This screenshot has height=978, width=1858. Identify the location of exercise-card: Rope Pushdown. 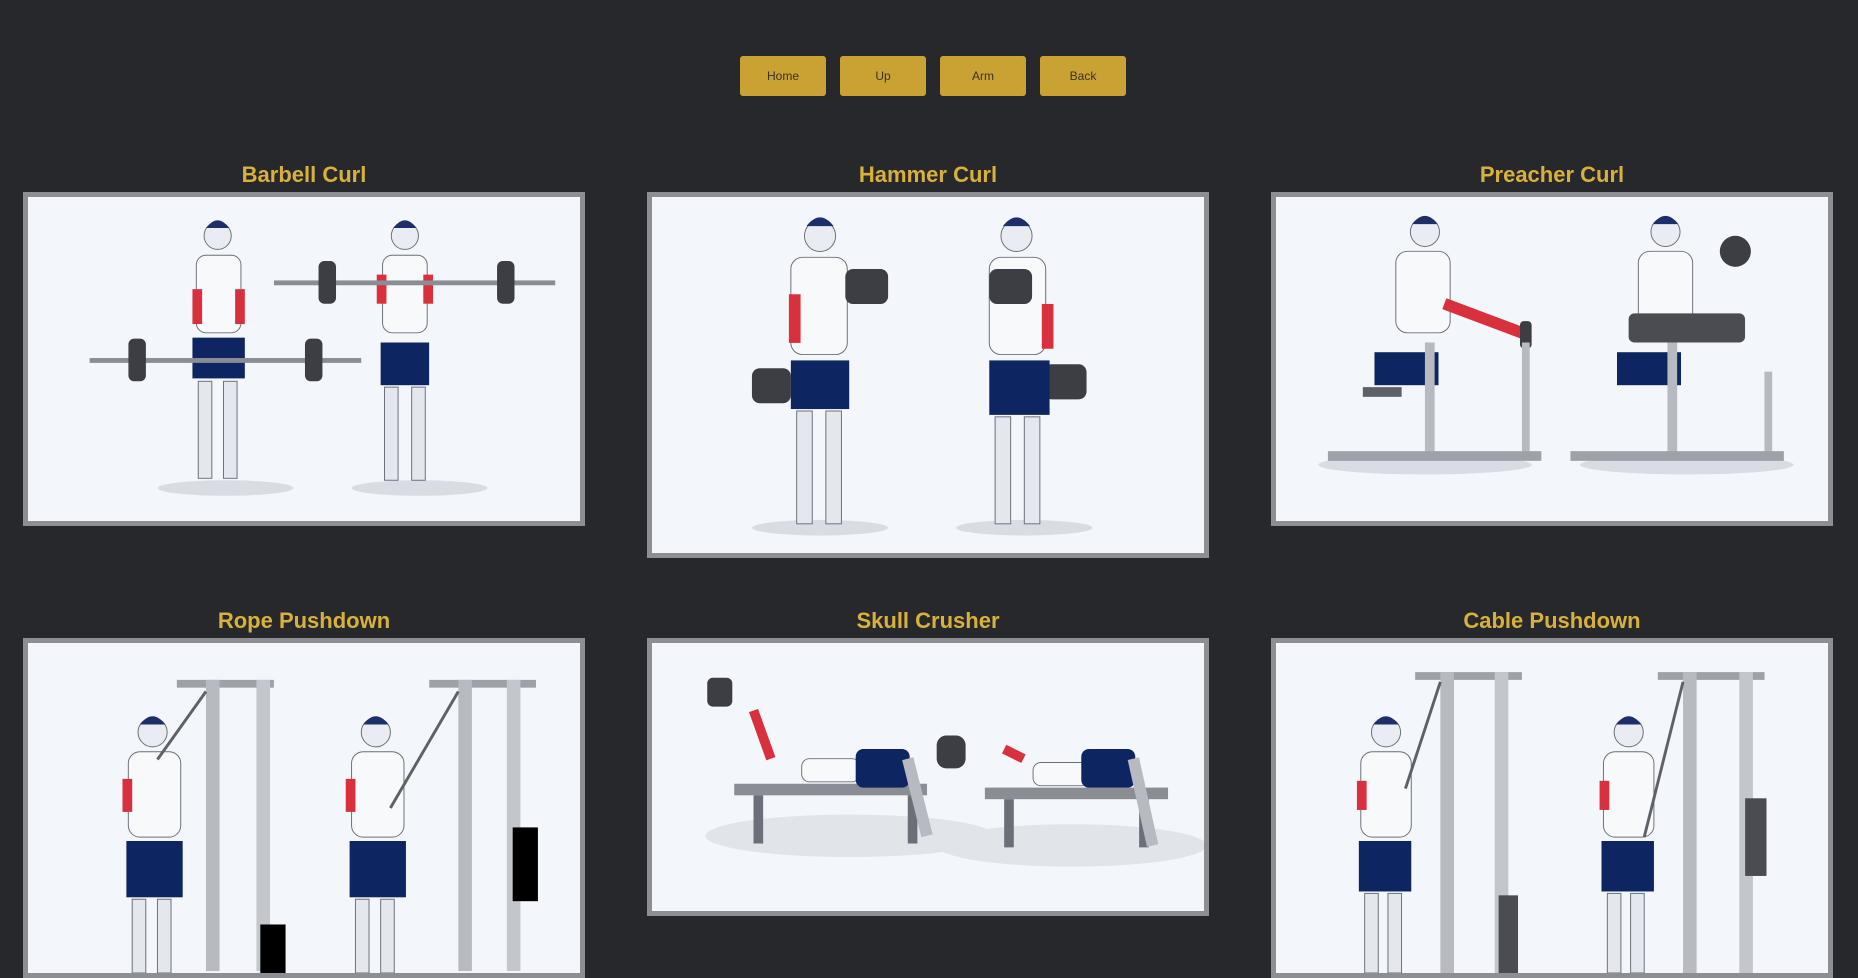
(304, 791).